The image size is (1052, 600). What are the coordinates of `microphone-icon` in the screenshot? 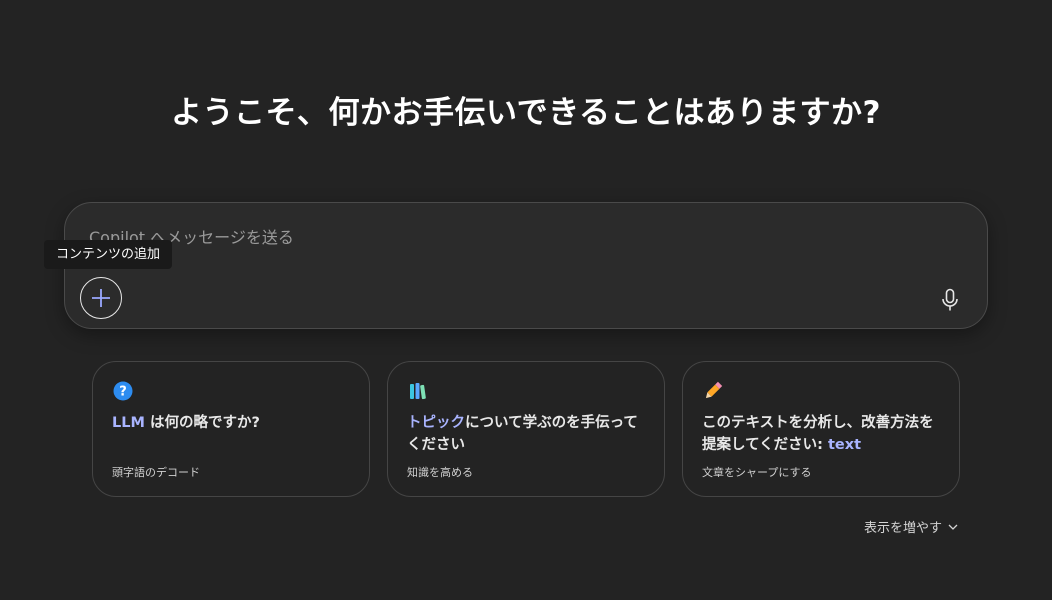 It's located at (950, 299).